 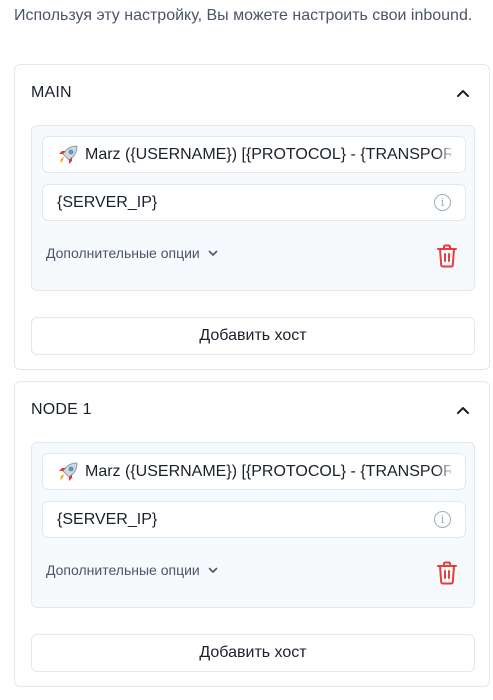 What do you see at coordinates (61, 409) in the screenshot?
I see `section-title: NODE 1` at bounding box center [61, 409].